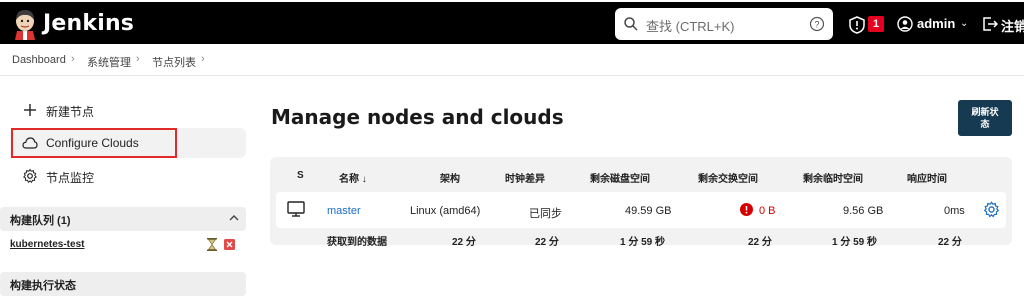  Describe the element at coordinates (70, 112) in the screenshot. I see `sidebar-item-label: 新建节点` at that location.